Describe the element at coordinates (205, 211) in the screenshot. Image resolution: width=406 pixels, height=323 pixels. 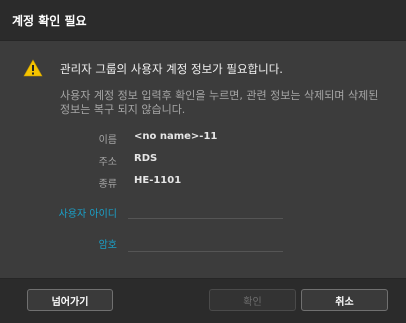
I see `user-id-input` at that location.